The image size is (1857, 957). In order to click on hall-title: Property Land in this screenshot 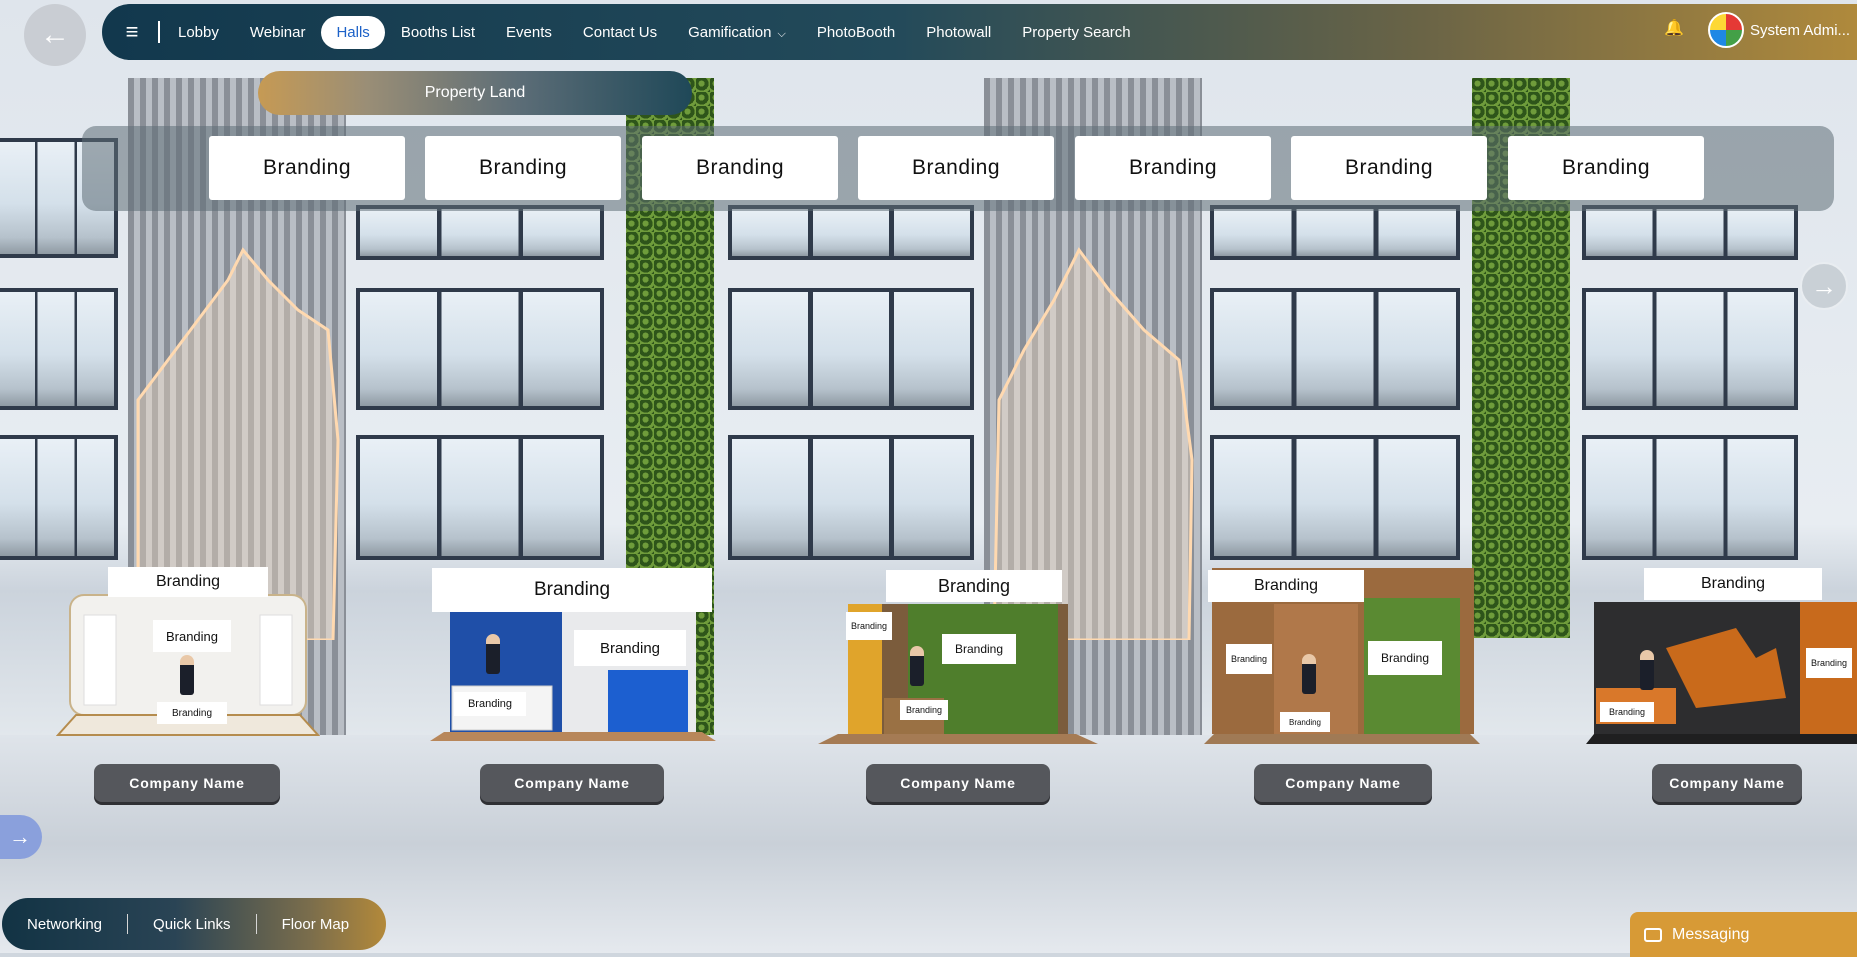, I will do `click(475, 93)`.